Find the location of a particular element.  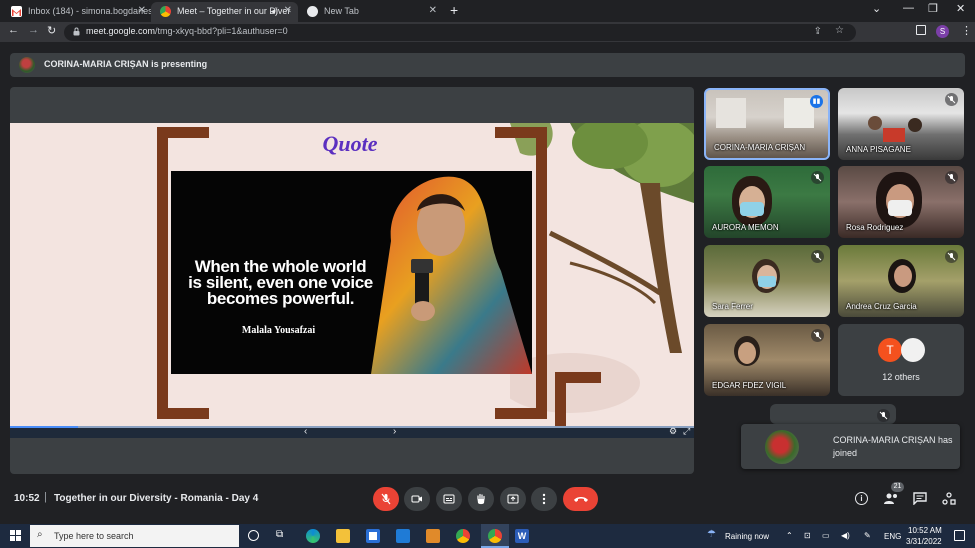

speaker-icon: ◂) is located at coordinates (274, 11).